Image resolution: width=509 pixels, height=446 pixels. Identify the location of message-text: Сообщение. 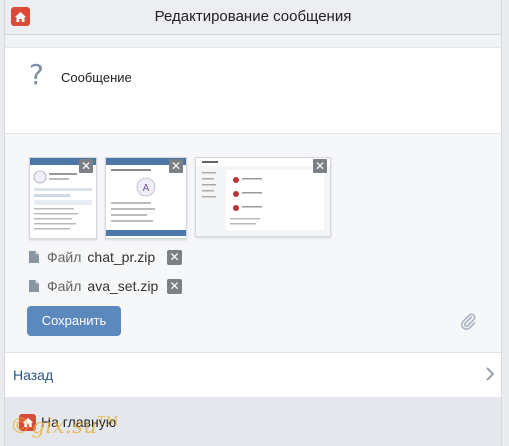
(96, 77).